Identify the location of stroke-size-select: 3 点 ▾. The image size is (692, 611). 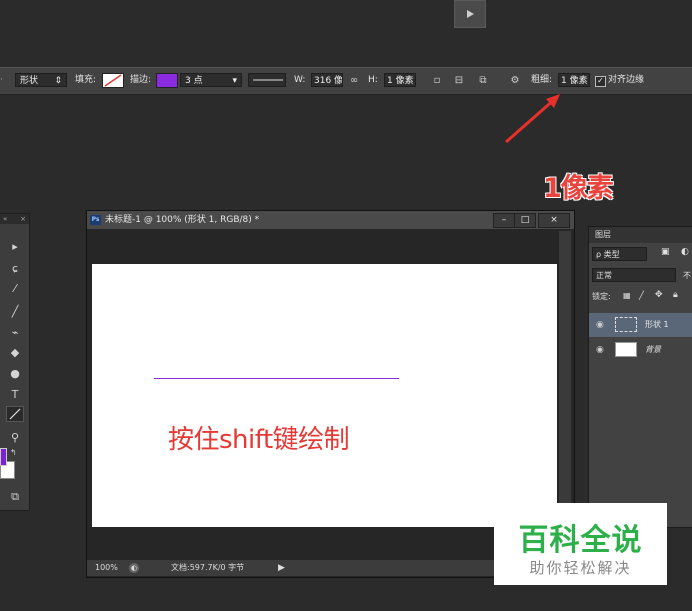
(211, 80).